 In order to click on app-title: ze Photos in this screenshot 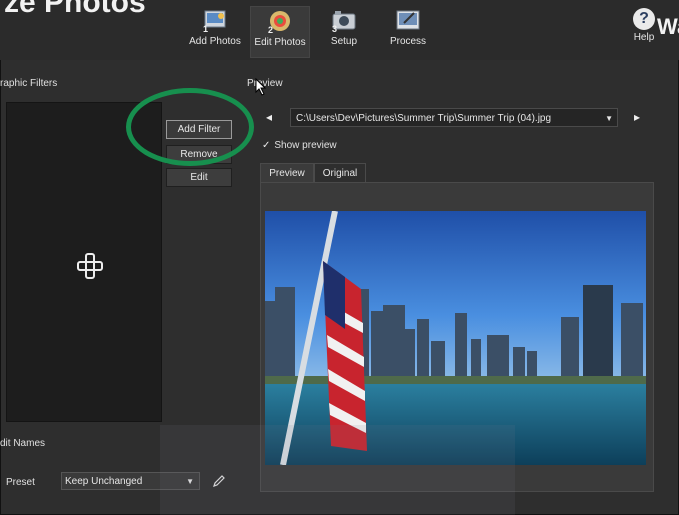, I will do `click(75, 9)`.